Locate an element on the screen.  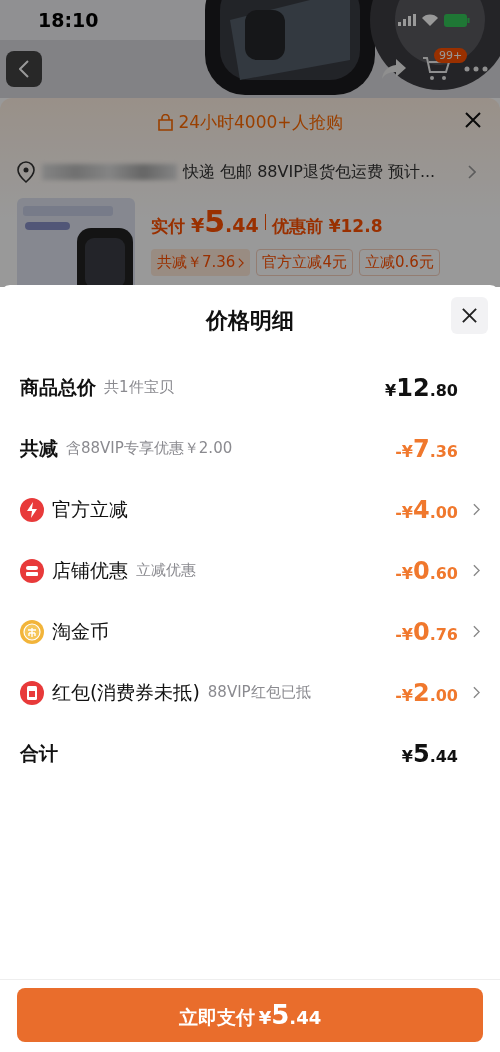
row-amount: -¥4.00 is located at coordinates (426, 509).